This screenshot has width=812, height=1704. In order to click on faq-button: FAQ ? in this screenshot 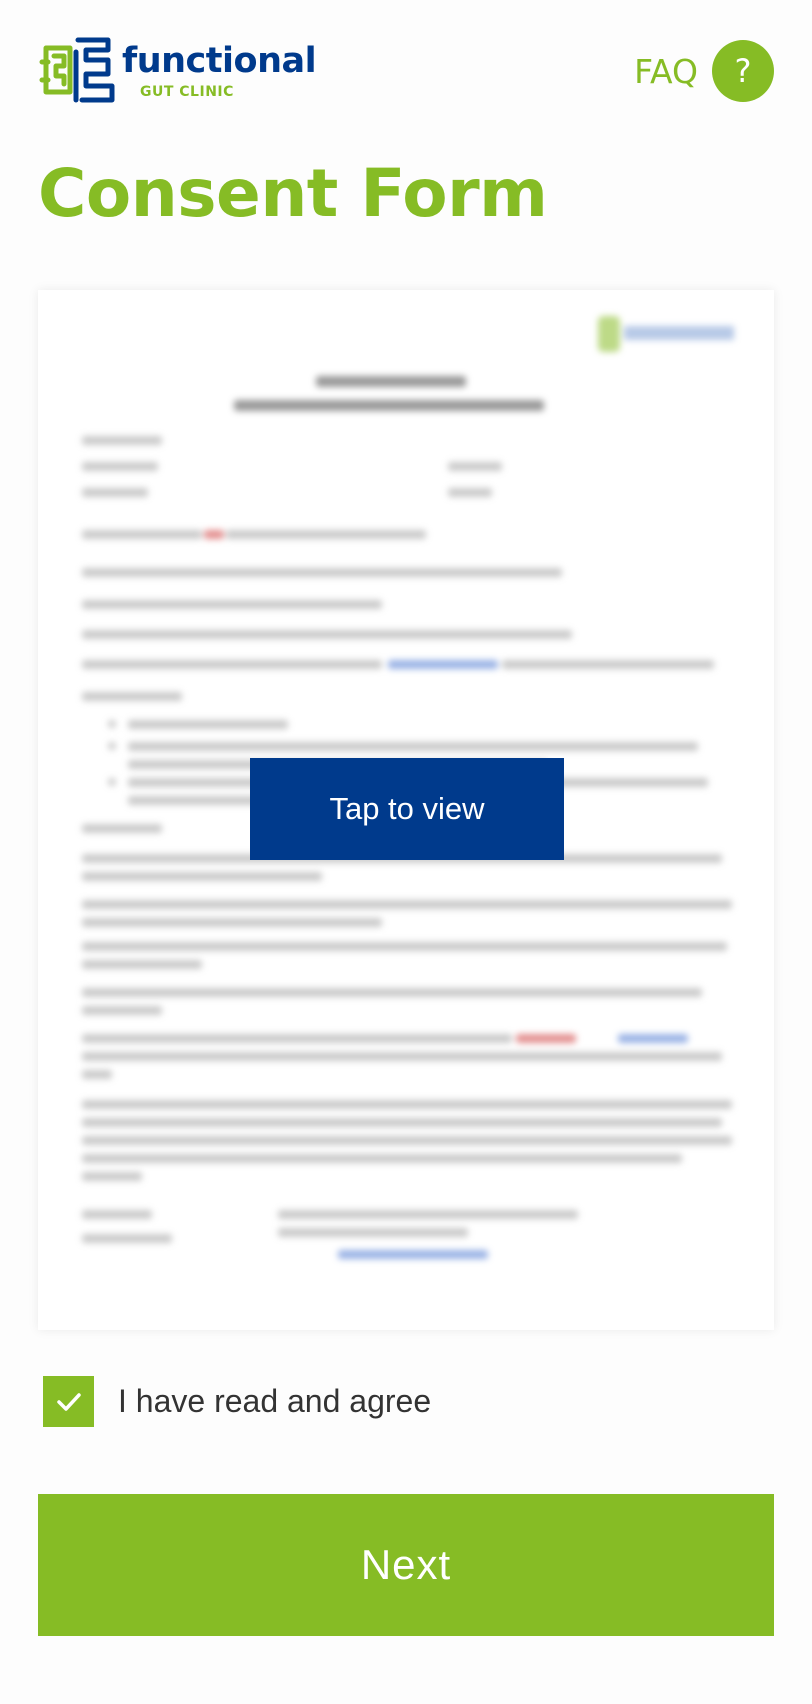, I will do `click(704, 71)`.